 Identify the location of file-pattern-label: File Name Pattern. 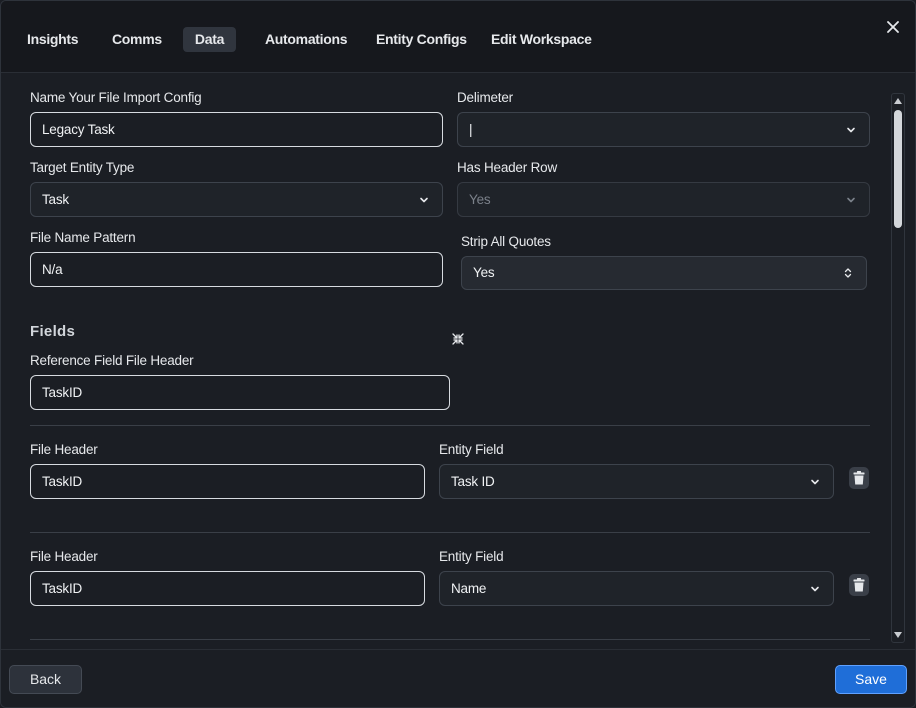
(83, 237).